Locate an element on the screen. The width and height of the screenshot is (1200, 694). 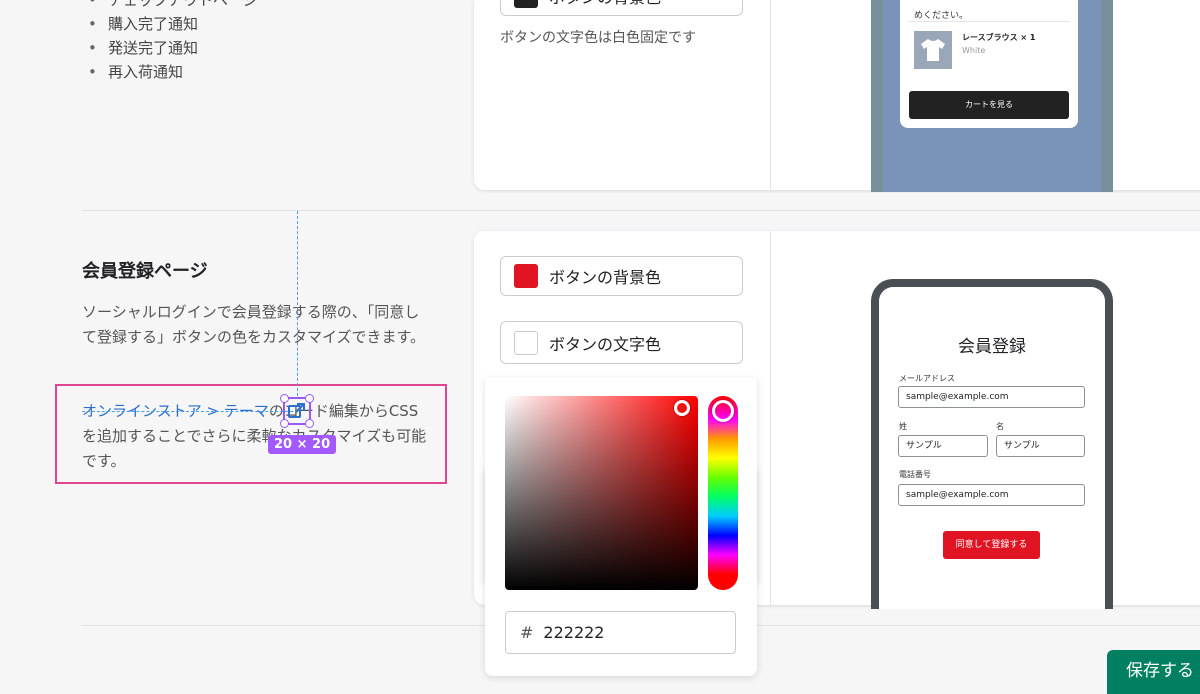
selected-external-link-icon is located at coordinates (297, 411).